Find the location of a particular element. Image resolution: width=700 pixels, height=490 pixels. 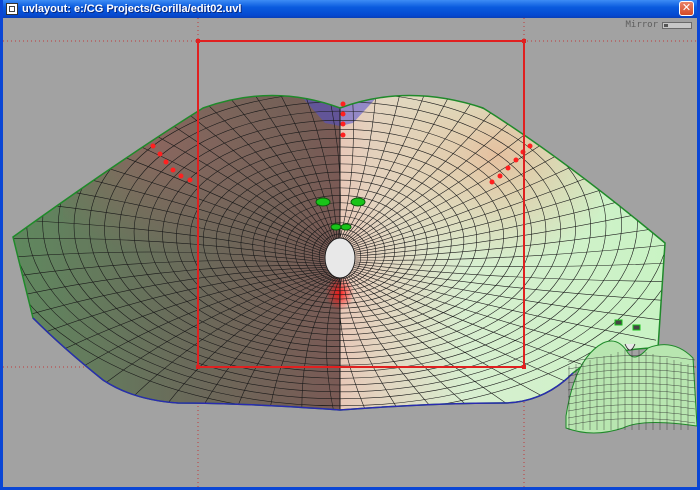

app-icon is located at coordinates (12, 9).